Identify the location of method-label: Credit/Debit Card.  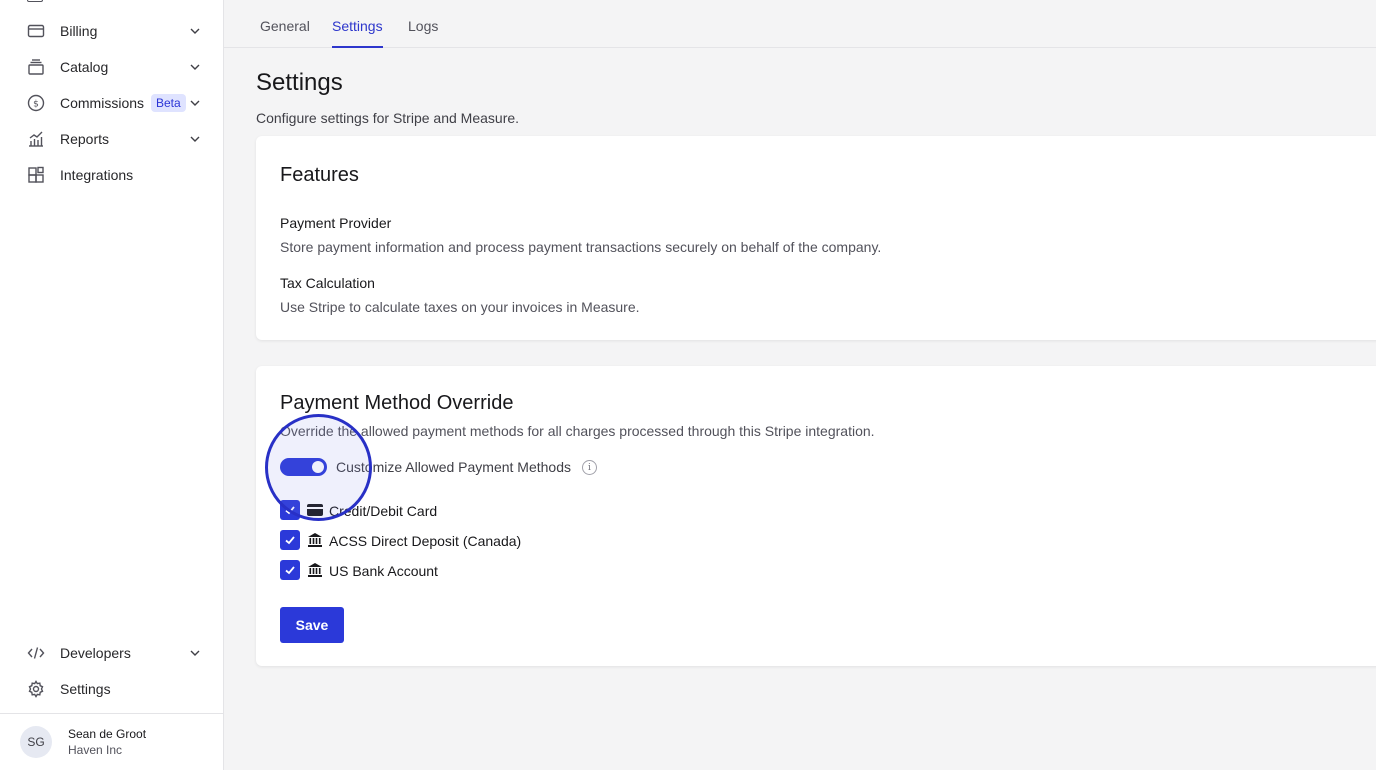
(383, 511).